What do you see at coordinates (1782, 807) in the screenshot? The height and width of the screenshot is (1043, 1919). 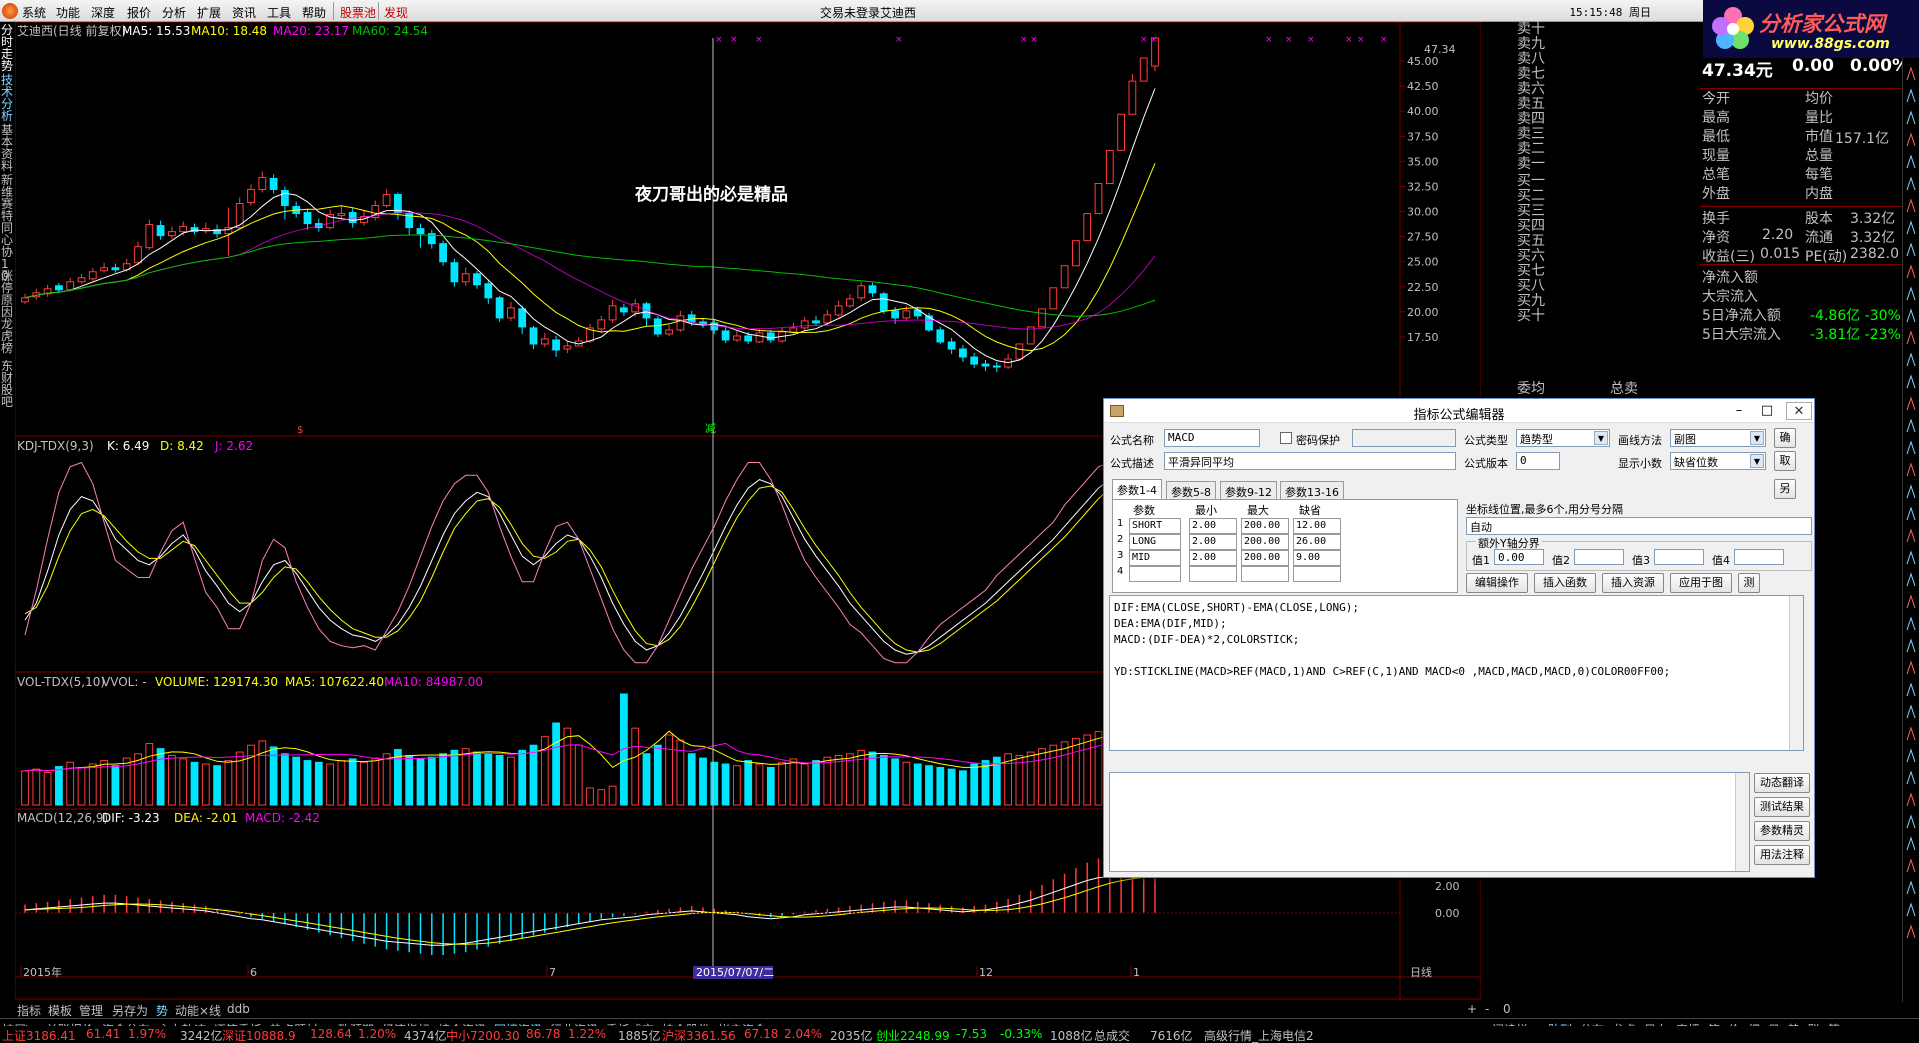 I see `test-result-button: 测试结果` at bounding box center [1782, 807].